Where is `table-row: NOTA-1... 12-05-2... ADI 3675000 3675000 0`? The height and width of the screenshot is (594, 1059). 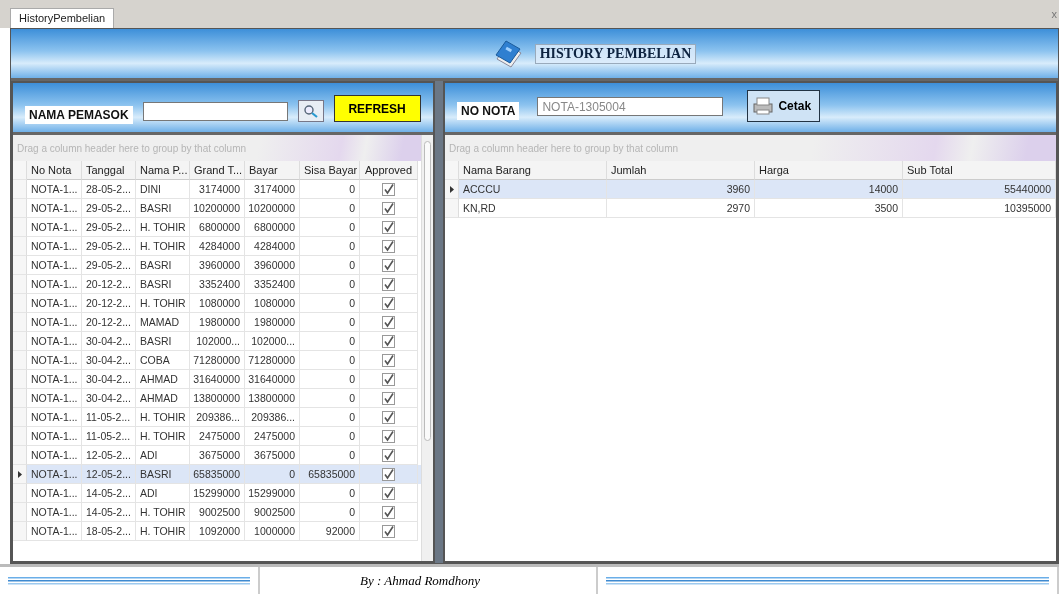 table-row: NOTA-1... 12-05-2... ADI 3675000 3675000 0 is located at coordinates (217, 455).